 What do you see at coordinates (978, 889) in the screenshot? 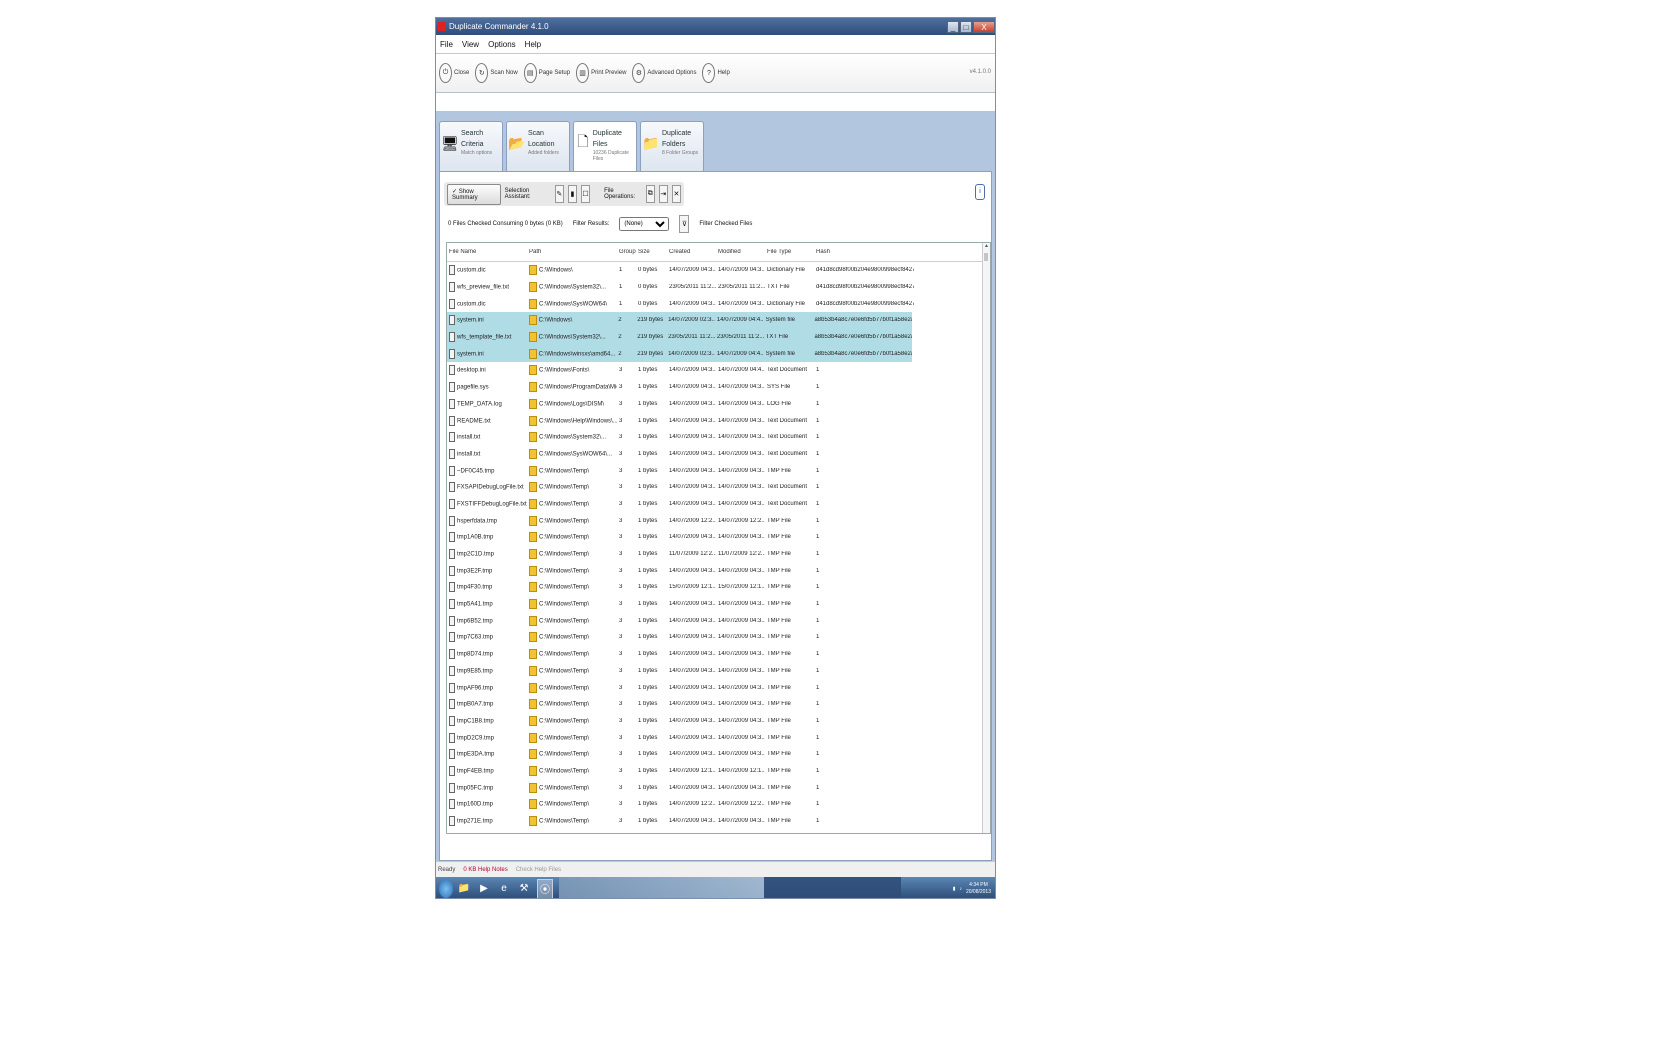
I see `clock: 4:34 PM 20/08/2013` at bounding box center [978, 889].